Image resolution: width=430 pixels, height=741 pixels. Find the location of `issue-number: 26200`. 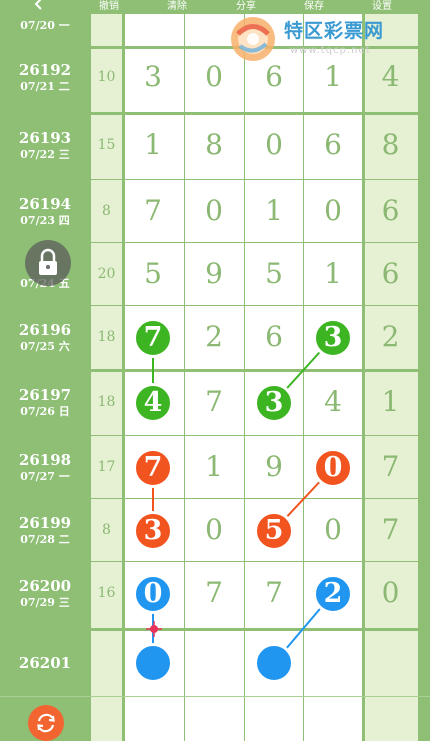

issue-number: 26200 is located at coordinates (45, 586).